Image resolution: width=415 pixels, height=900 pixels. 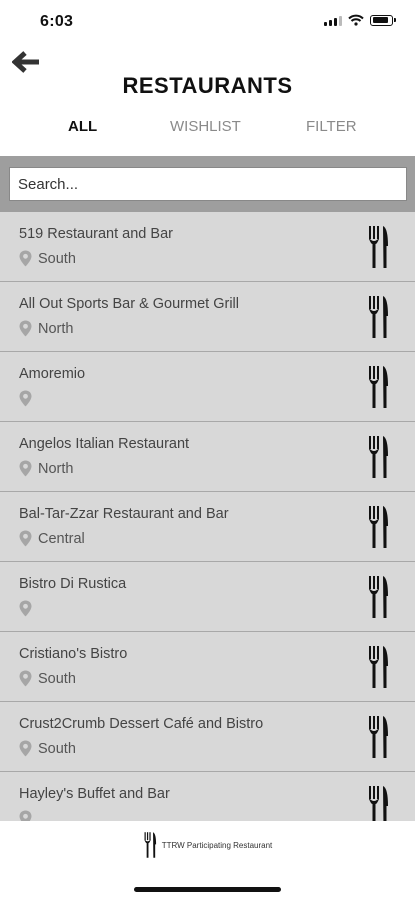 I want to click on tab-all: ALL, so click(x=82, y=126).